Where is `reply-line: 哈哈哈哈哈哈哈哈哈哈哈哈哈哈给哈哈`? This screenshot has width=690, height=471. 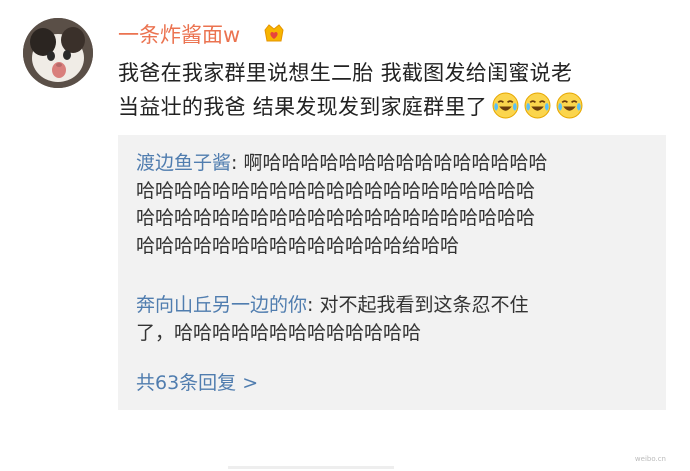 reply-line: 哈哈哈哈哈哈哈哈哈哈哈哈哈哈给哈哈 is located at coordinates (298, 245).